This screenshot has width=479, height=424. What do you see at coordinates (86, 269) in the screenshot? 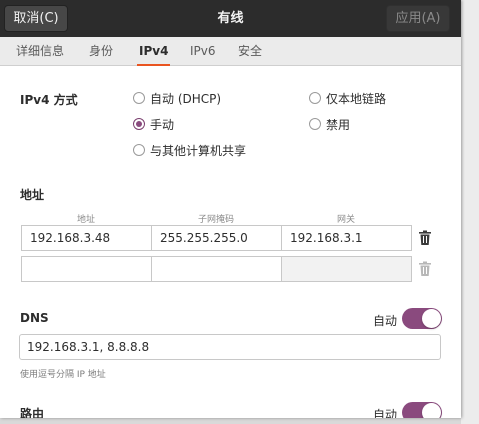
I see `address-input-empty` at bounding box center [86, 269].